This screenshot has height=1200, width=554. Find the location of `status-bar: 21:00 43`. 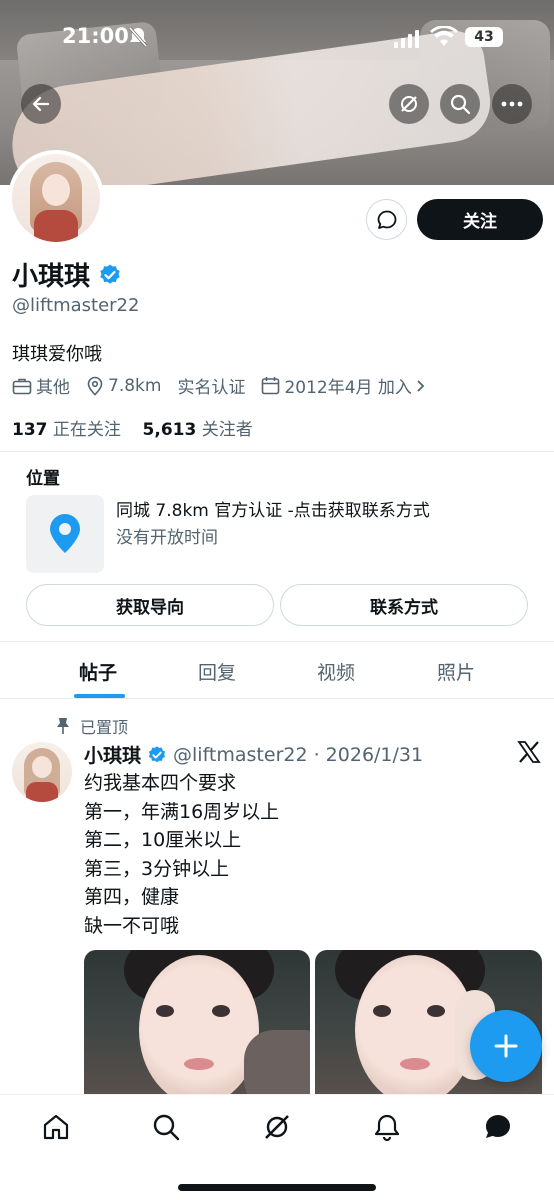

status-bar: 21:00 43 is located at coordinates (277, 38).